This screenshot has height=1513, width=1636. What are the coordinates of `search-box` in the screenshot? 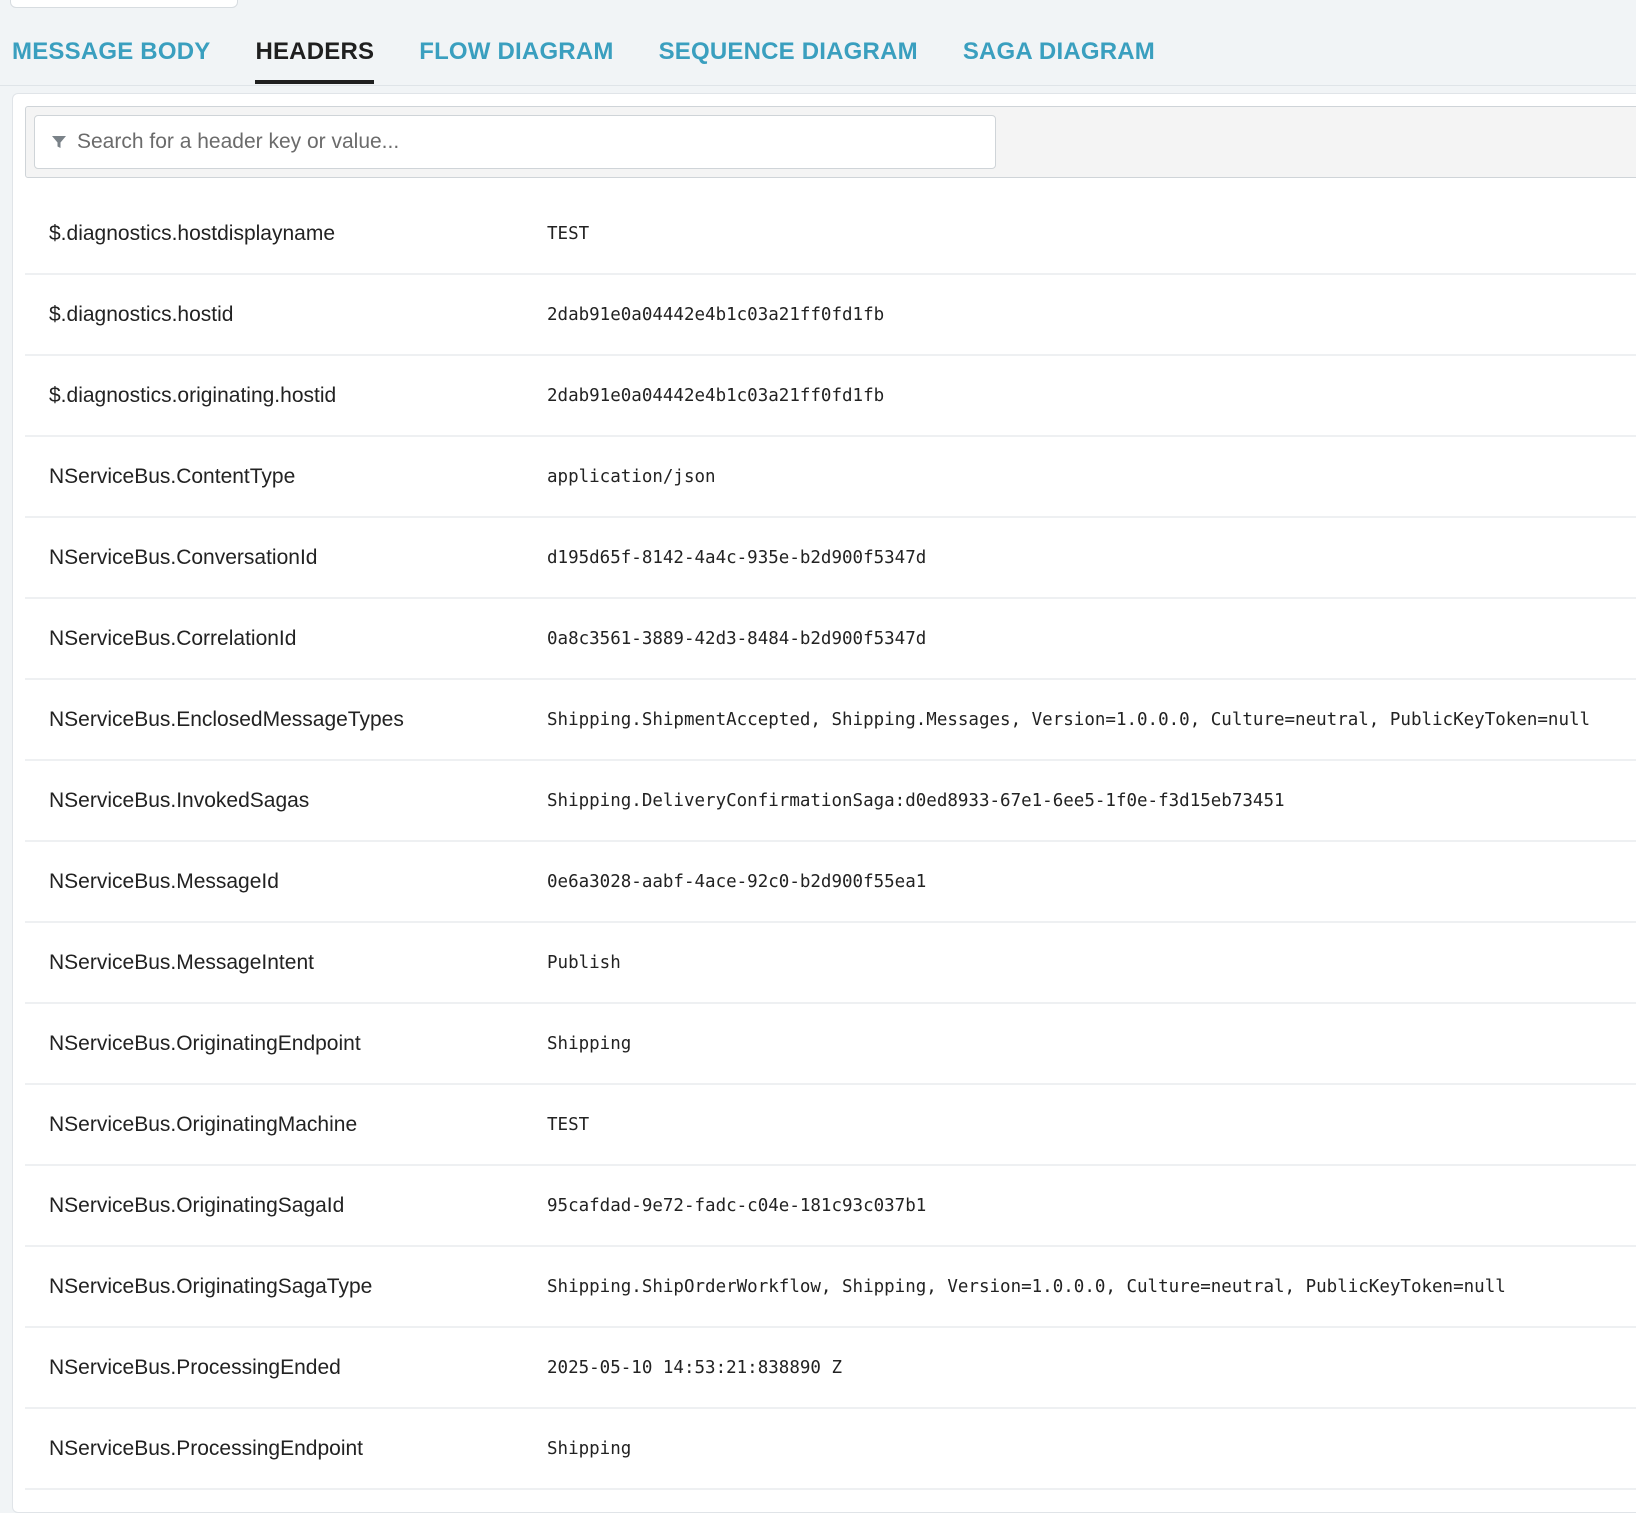 It's located at (515, 142).